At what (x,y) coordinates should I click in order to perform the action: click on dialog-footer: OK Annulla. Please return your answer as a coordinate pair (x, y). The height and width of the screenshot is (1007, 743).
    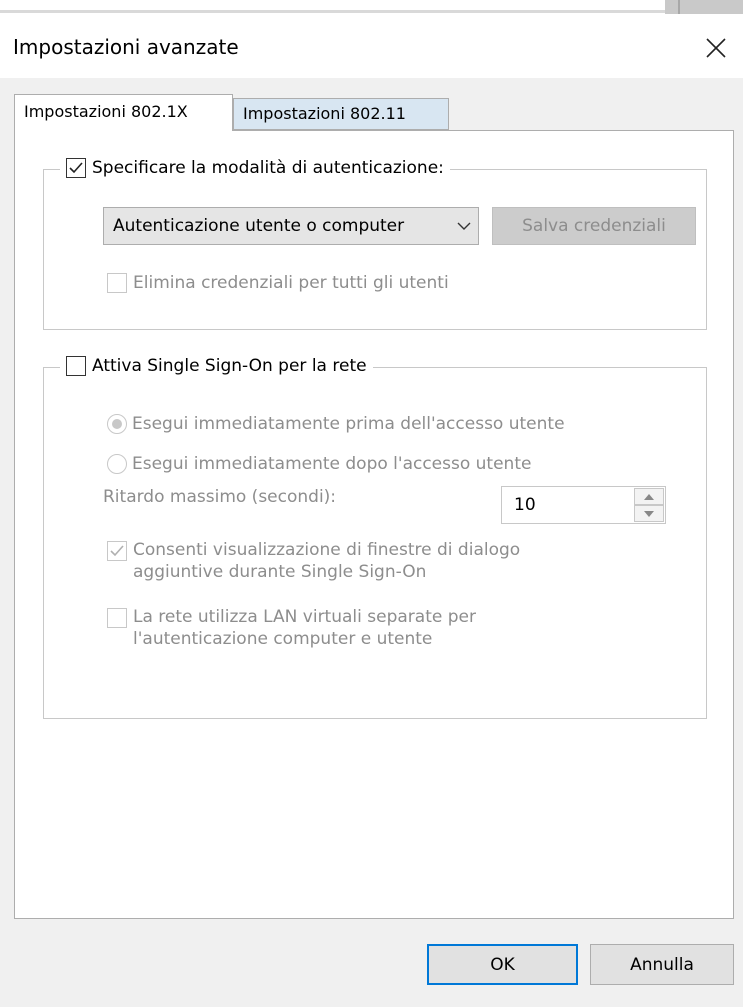
    Looking at the image, I should click on (371, 963).